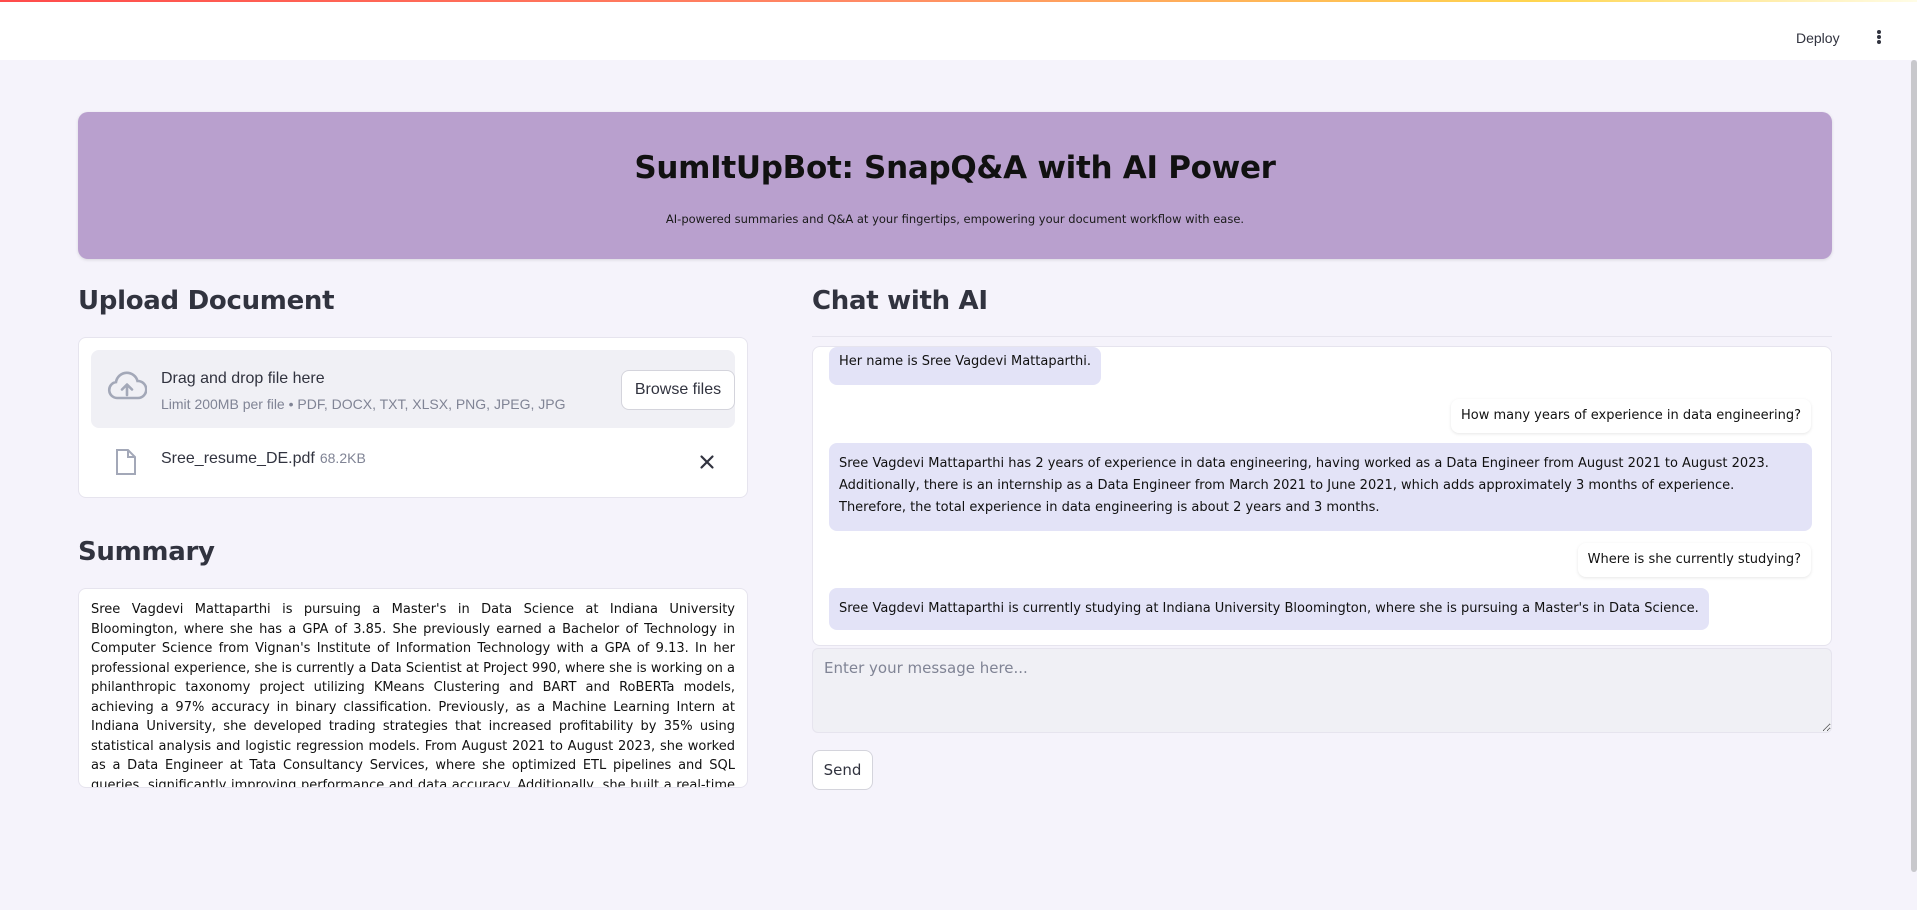 Image resolution: width=1917 pixels, height=910 pixels. Describe the element at coordinates (955, 168) in the screenshot. I see `page-title: SumItUpBot: SnapQ&A with AI Power` at that location.